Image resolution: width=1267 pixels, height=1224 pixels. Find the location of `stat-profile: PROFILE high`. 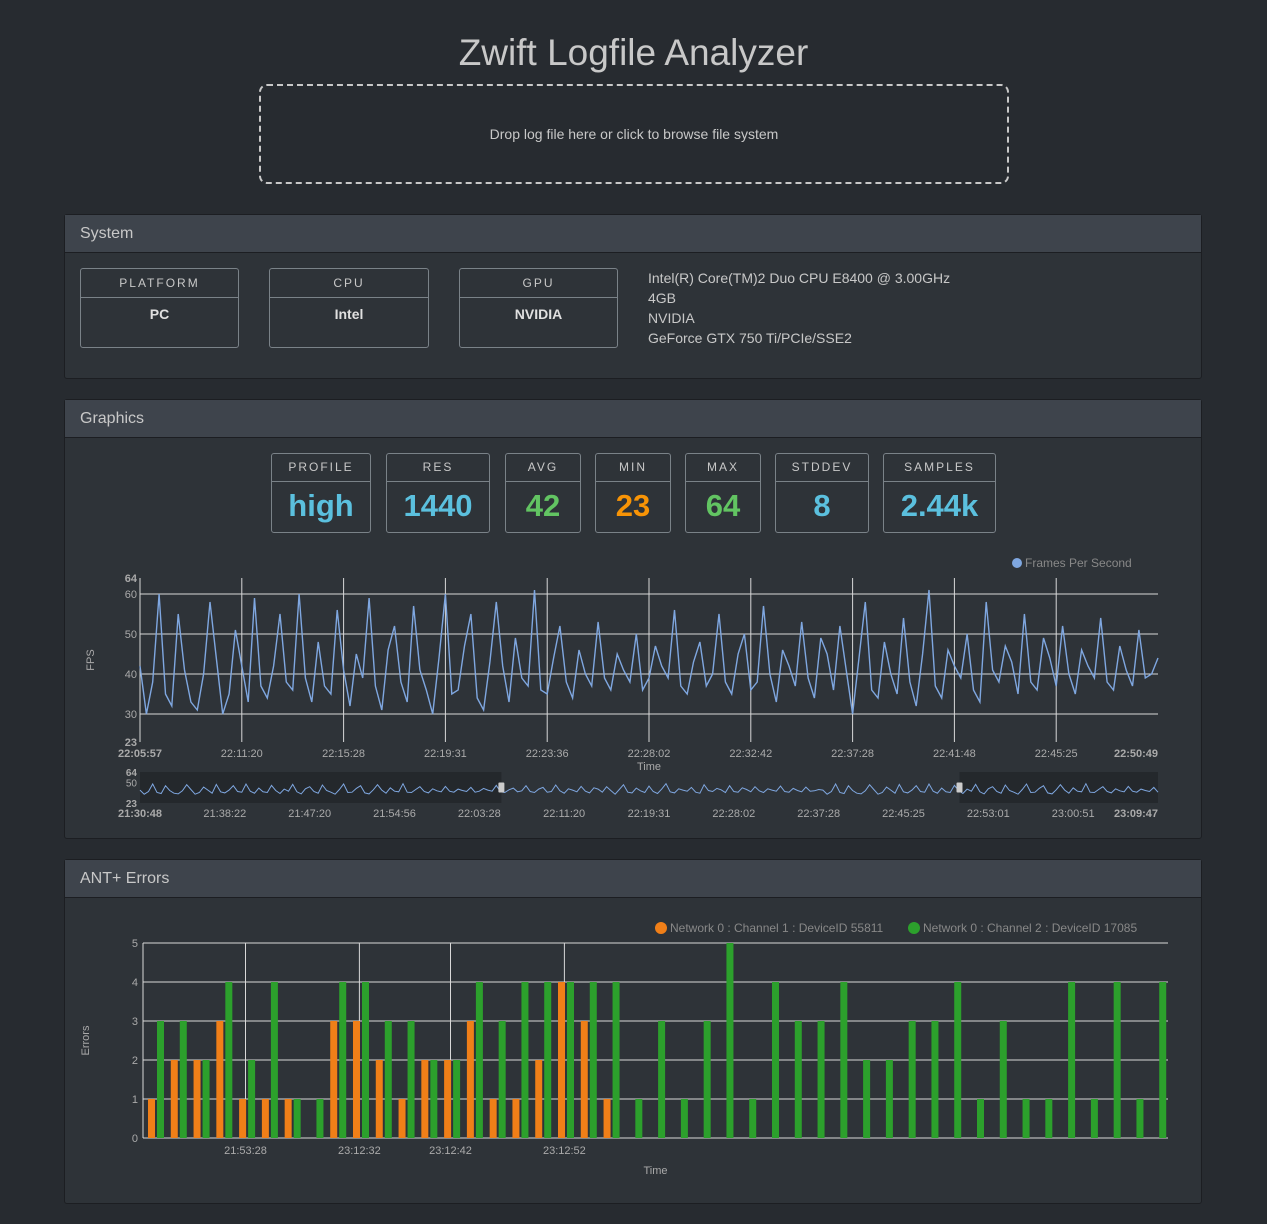

stat-profile: PROFILE high is located at coordinates (321, 493).